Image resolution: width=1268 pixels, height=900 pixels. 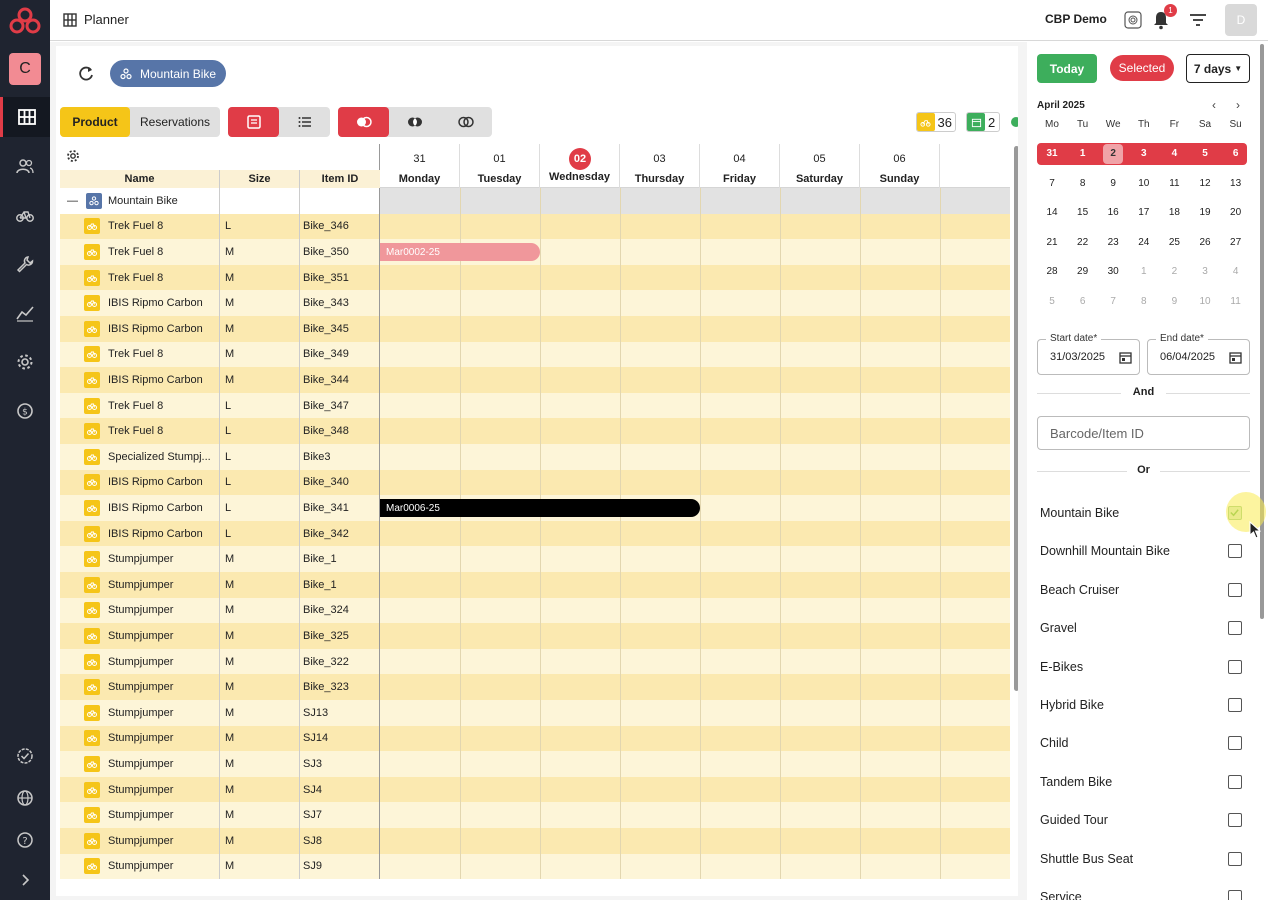 What do you see at coordinates (1145, 628) in the screenshot?
I see `category-filter-item: Gravel` at bounding box center [1145, 628].